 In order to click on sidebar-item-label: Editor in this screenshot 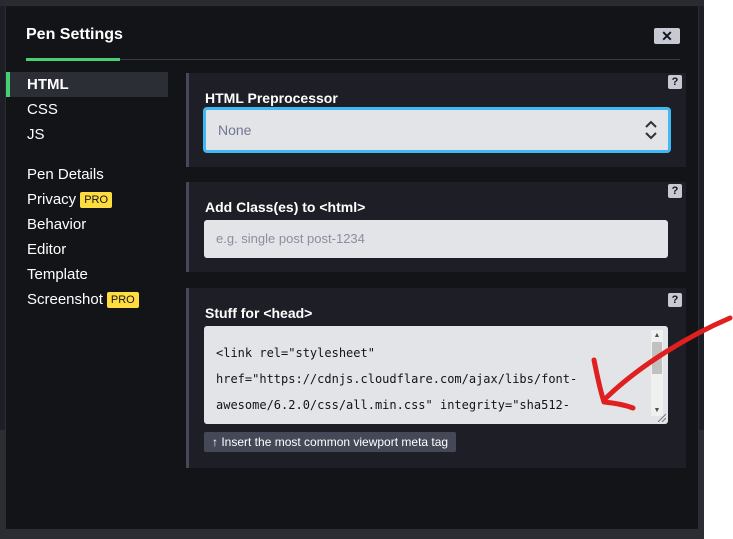, I will do `click(47, 249)`.